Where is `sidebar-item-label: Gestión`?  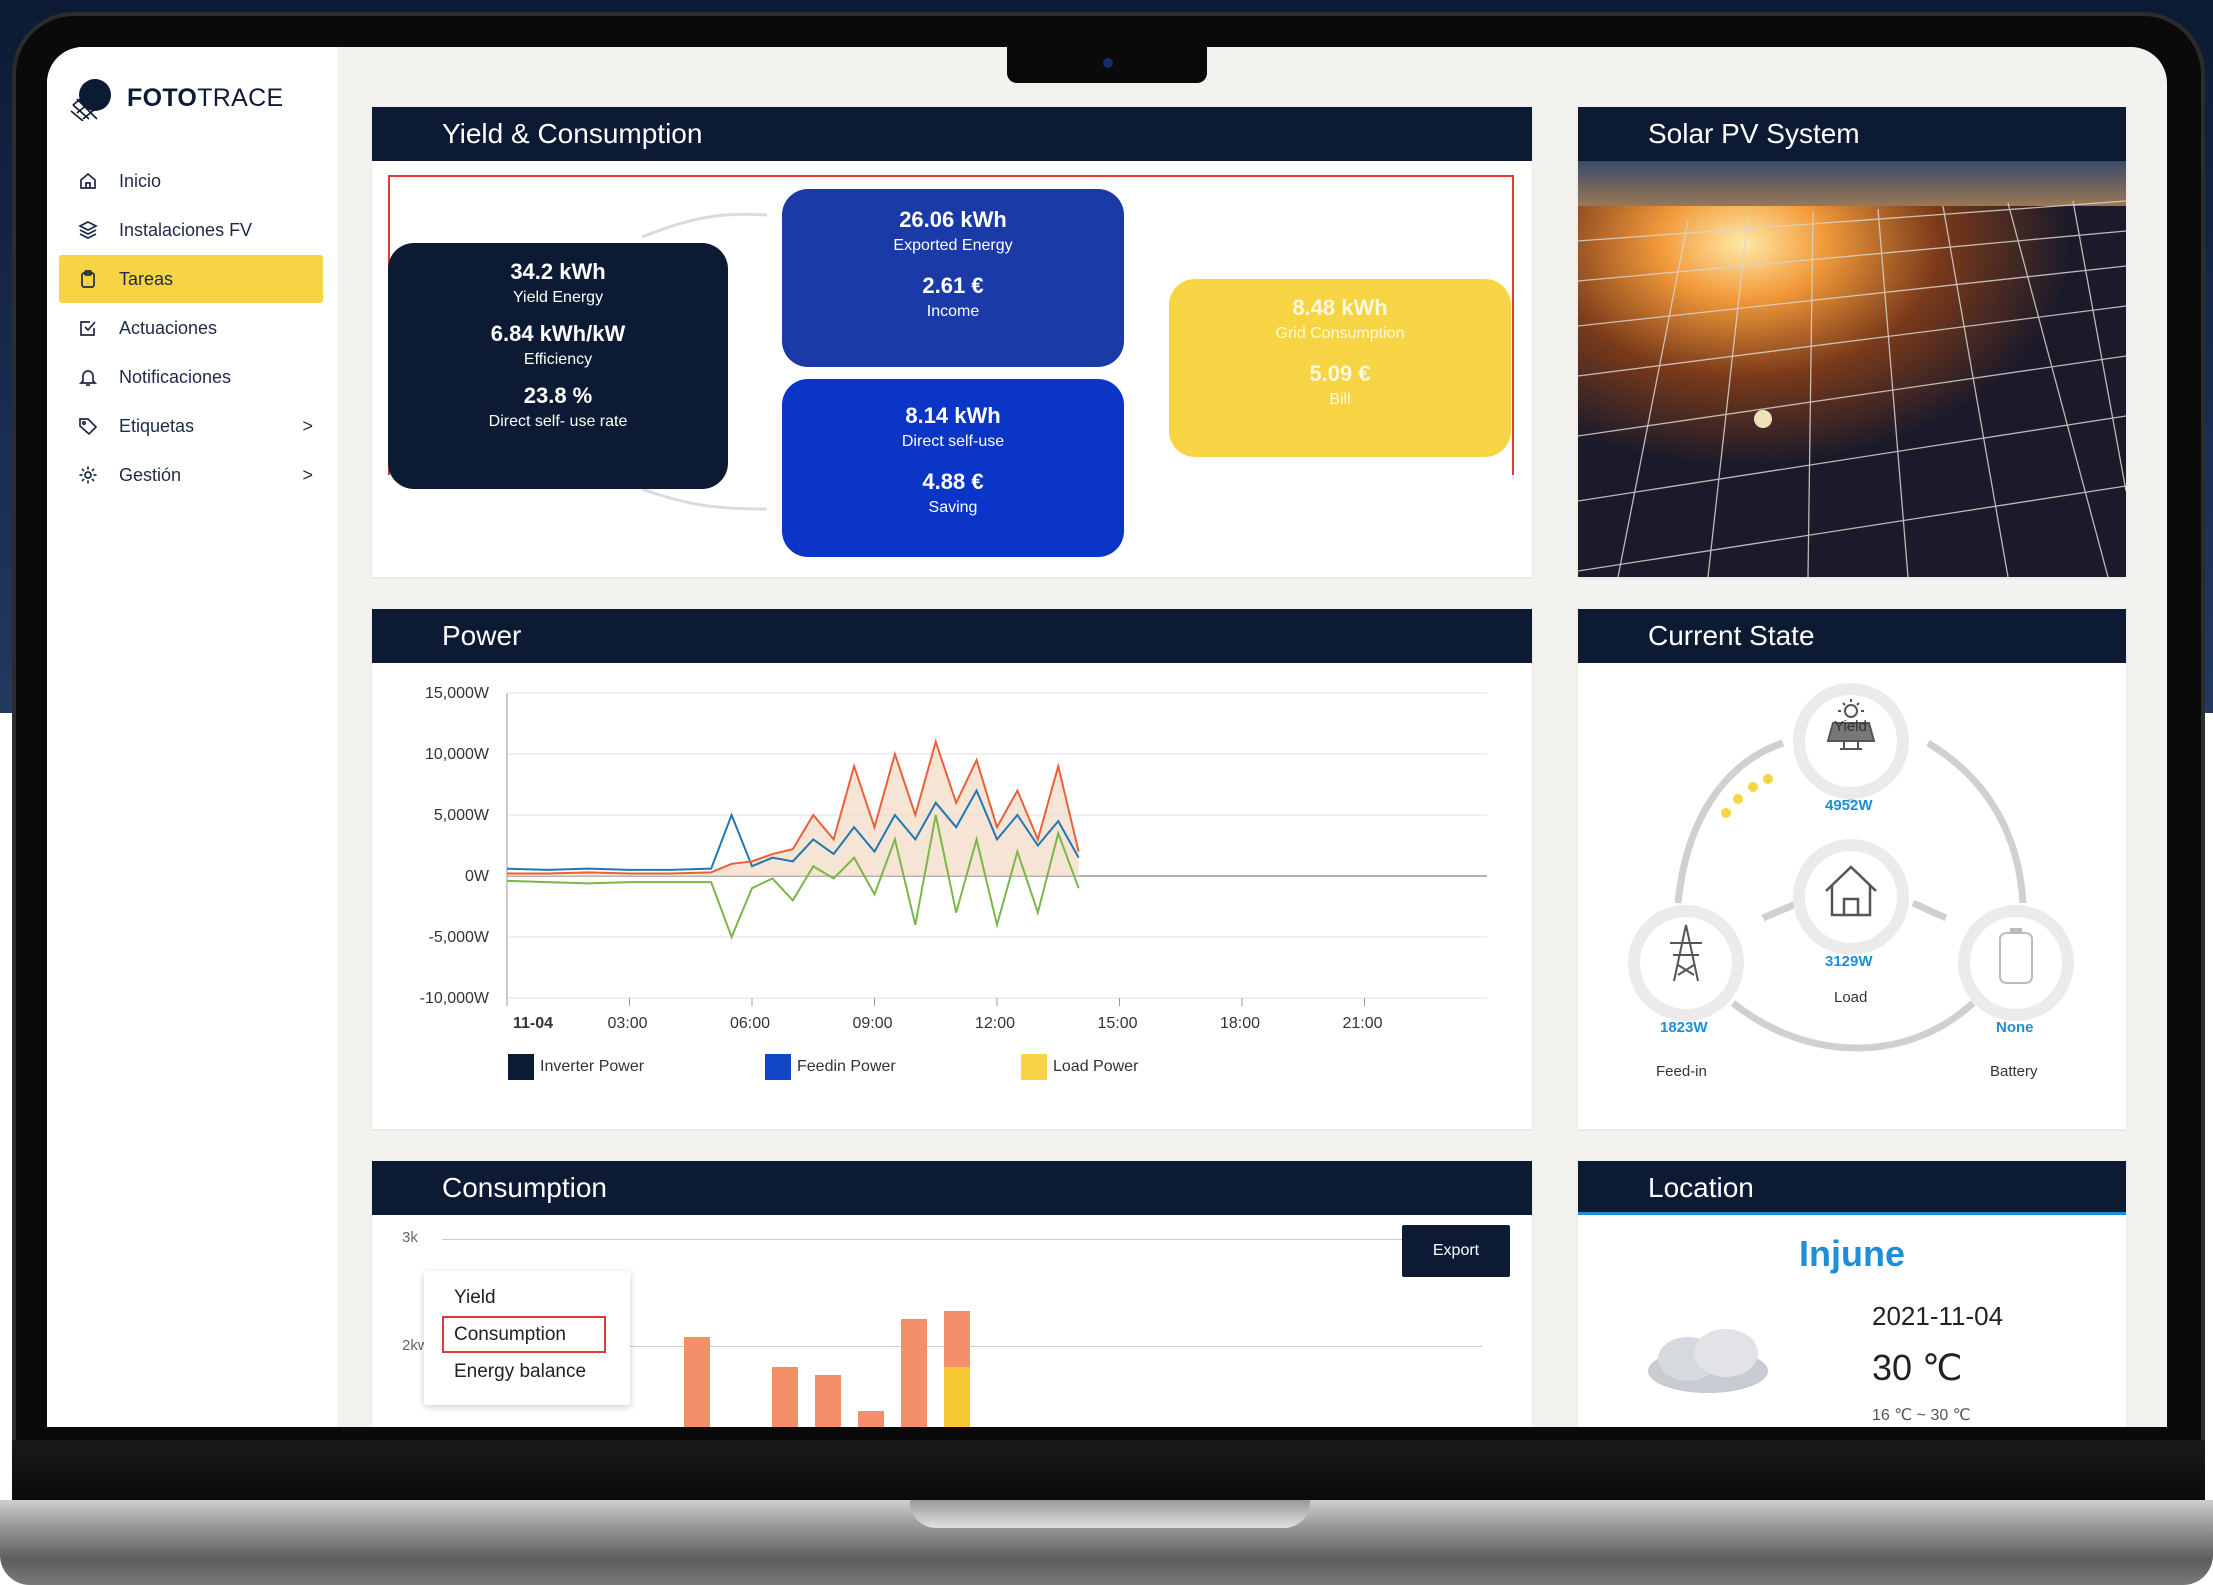 sidebar-item-label: Gestión is located at coordinates (150, 474).